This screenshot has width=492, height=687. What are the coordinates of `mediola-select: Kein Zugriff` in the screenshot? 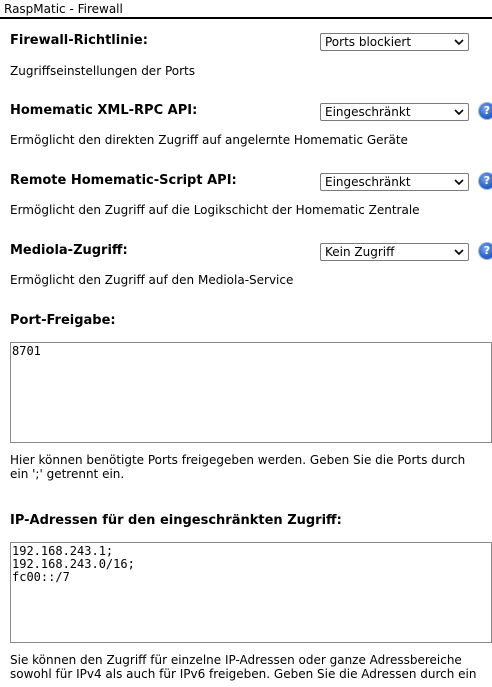 It's located at (394, 252).